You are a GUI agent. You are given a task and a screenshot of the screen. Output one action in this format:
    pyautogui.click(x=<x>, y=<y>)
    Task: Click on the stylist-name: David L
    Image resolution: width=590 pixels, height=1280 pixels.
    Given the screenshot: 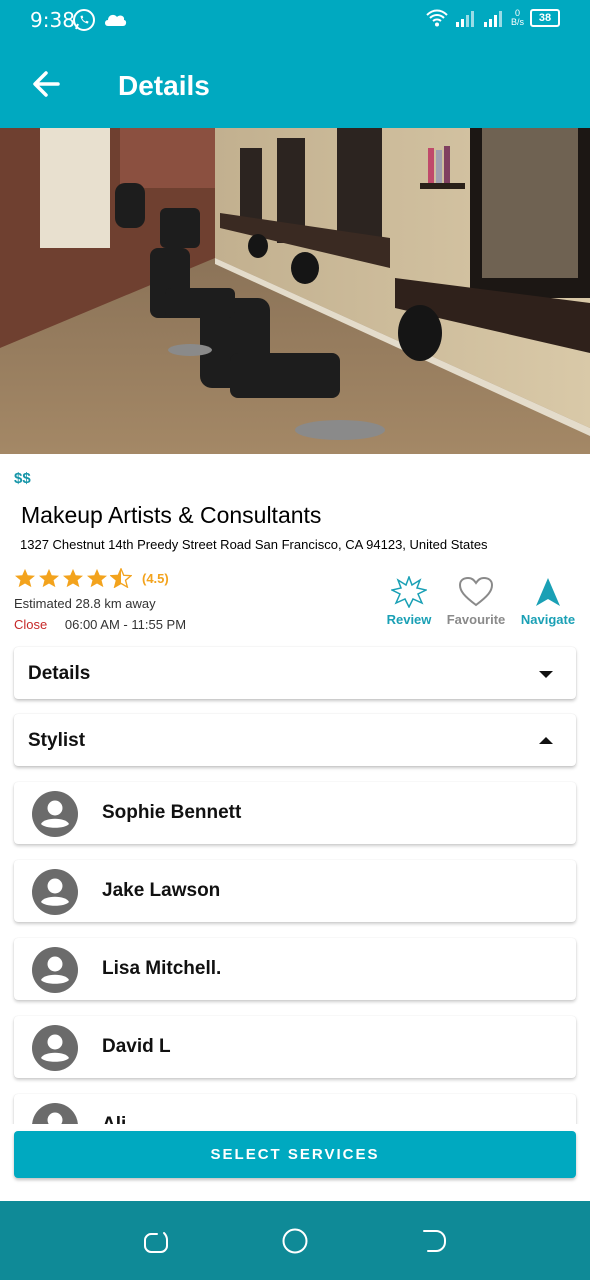 What is the action you would take?
    pyautogui.click(x=136, y=1046)
    